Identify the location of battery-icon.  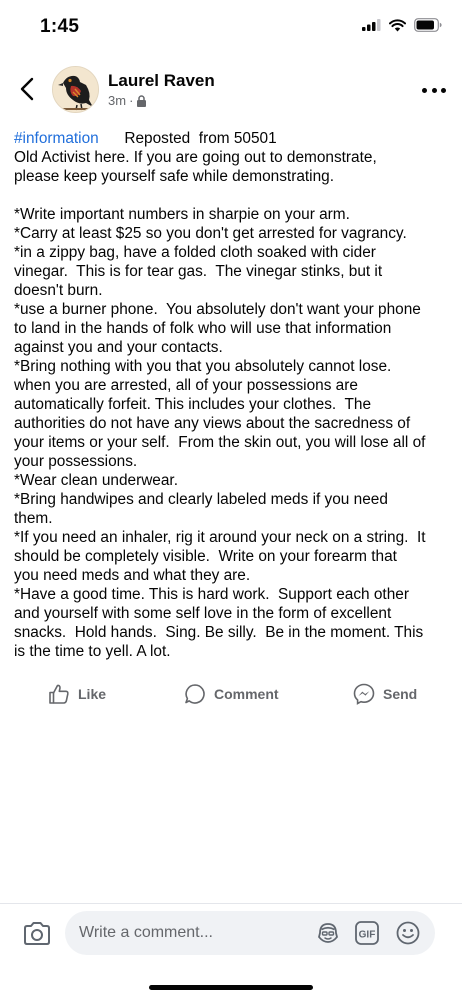
(428, 25).